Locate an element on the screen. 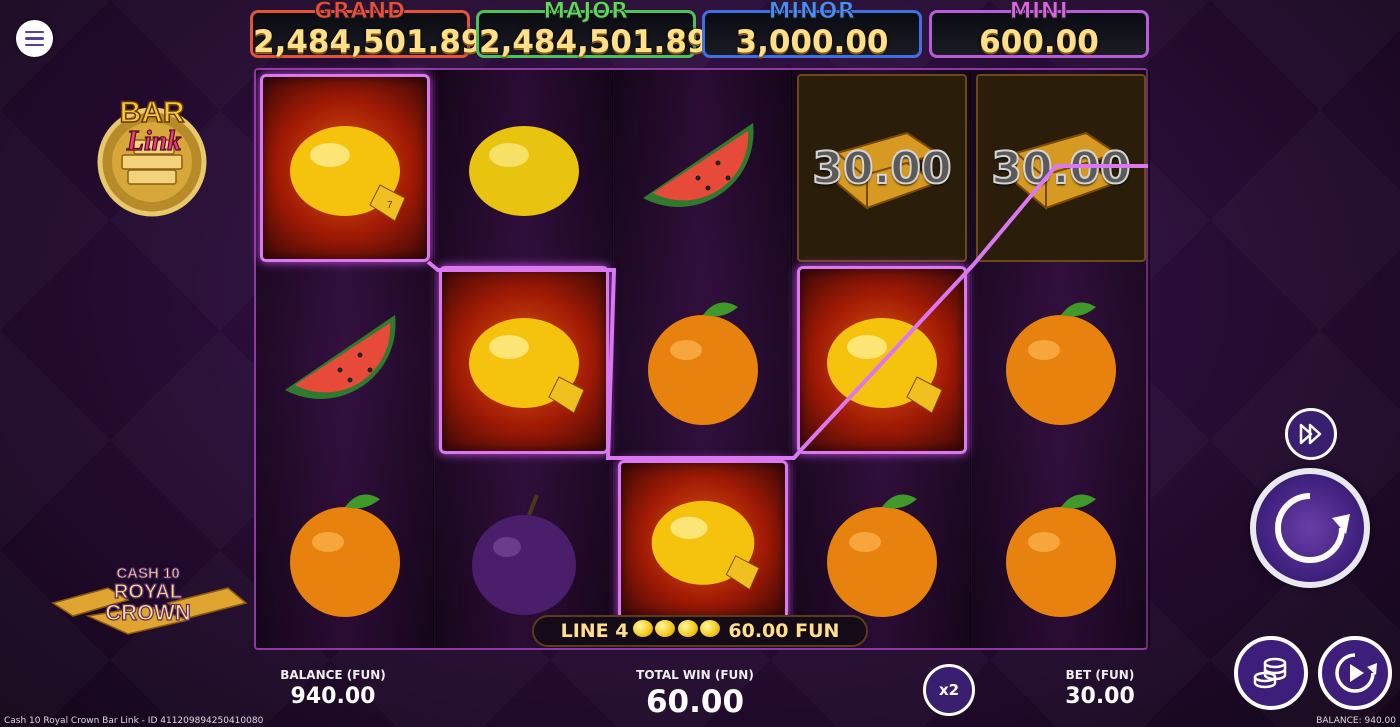  reel-5-row-3-orange is located at coordinates (1061, 552).